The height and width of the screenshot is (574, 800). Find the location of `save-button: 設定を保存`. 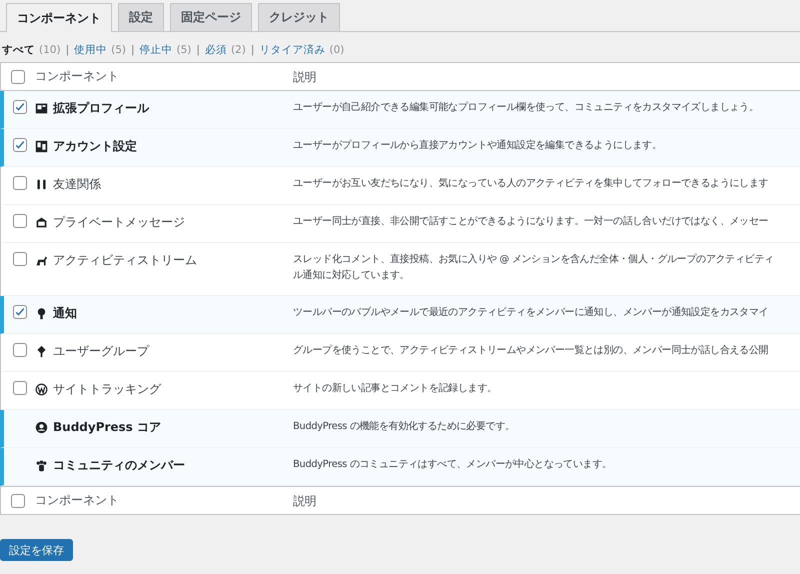

save-button: 設定を保存 is located at coordinates (36, 550).